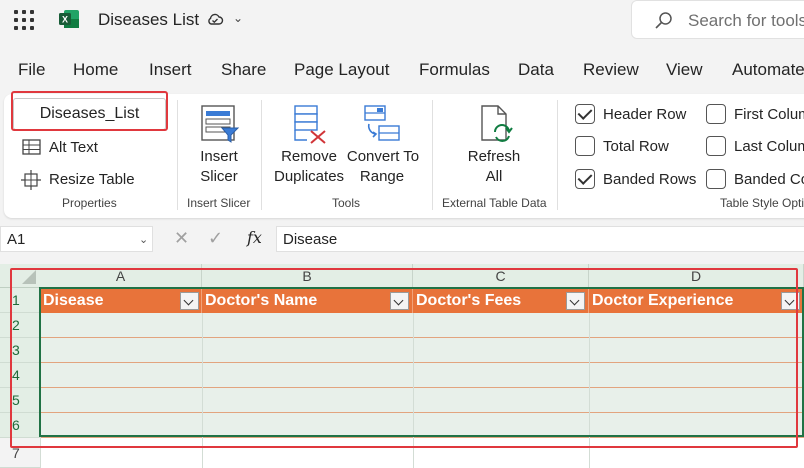  I want to click on convert-to-range-icon, so click(382, 123).